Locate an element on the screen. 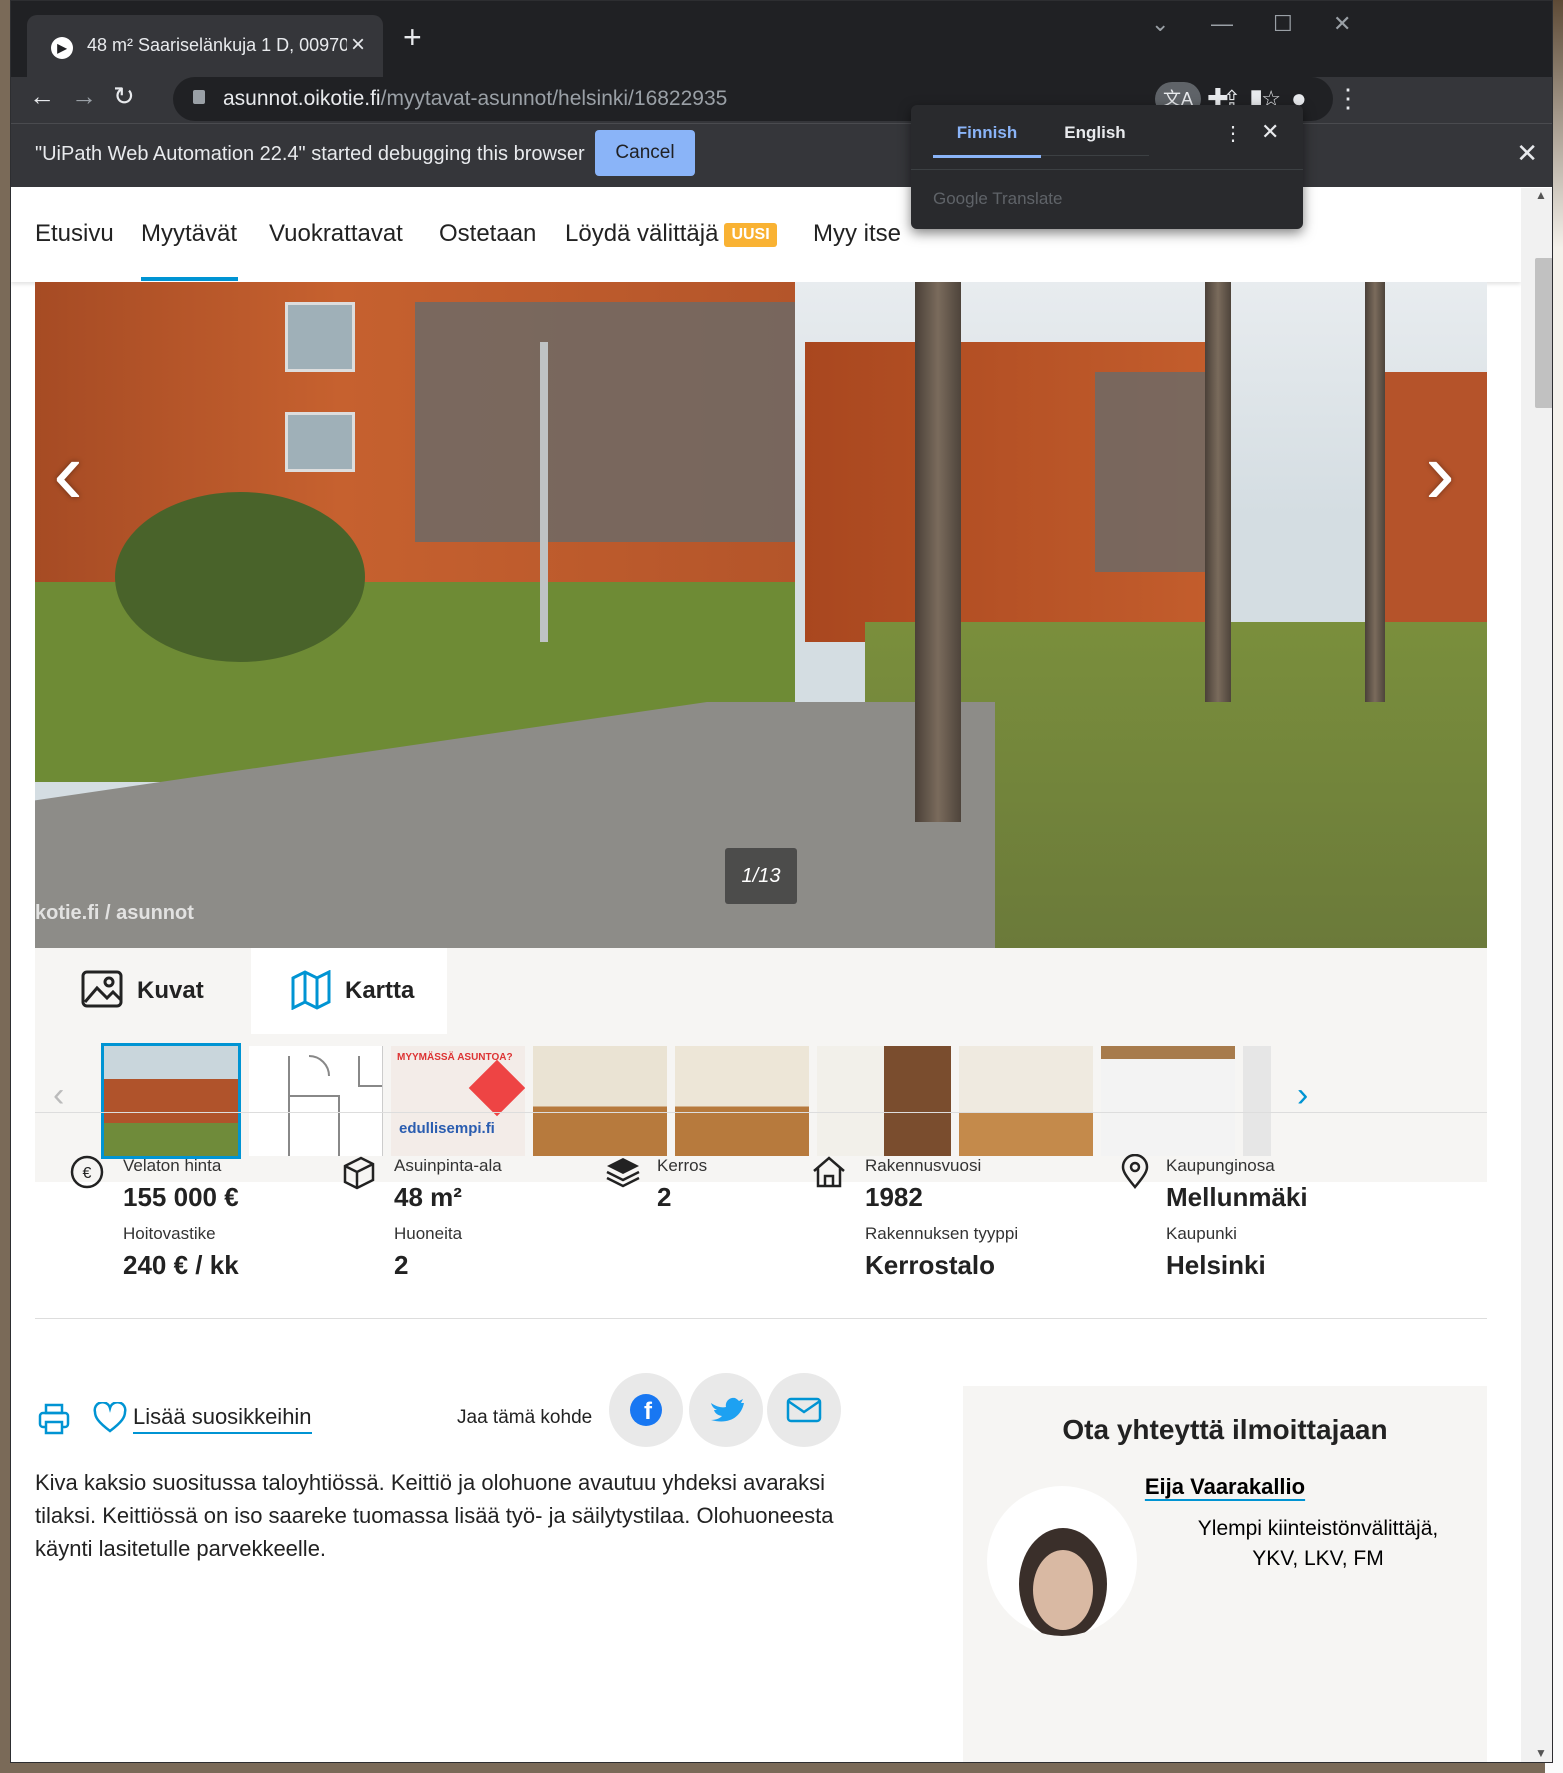 Image resolution: width=1563 pixels, height=1773 pixels. browser-tab: ▶ 48 m² Saariselänkuja 1 D, 00970 I × is located at coordinates (205, 46).